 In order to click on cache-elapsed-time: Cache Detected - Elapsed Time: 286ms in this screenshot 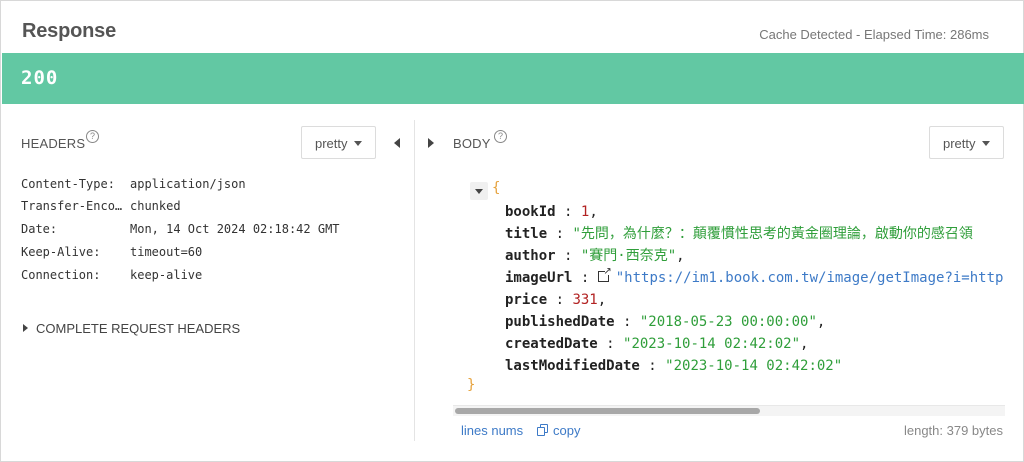, I will do `click(874, 34)`.